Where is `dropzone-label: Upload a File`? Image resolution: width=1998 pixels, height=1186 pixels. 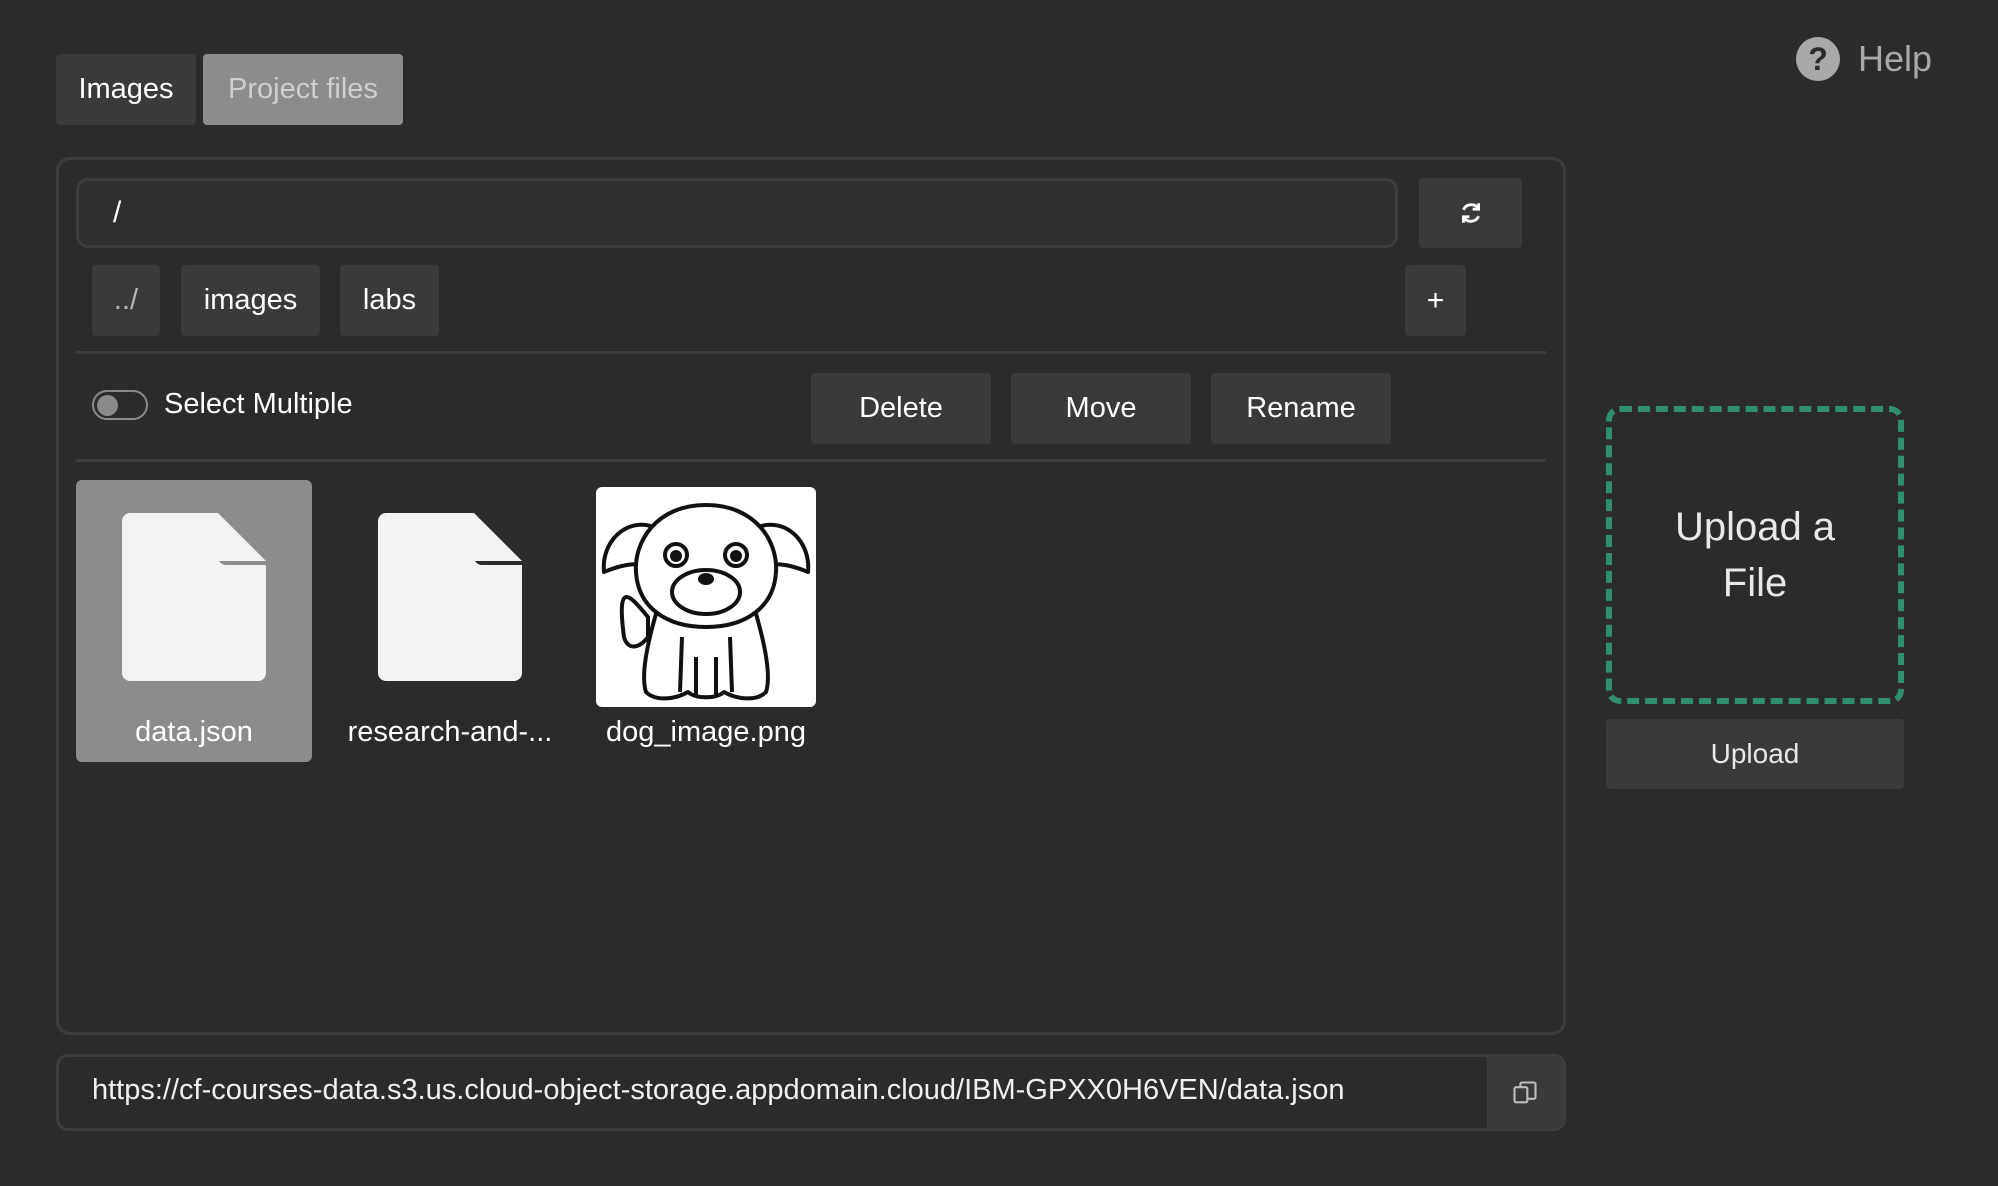
dropzone-label: Upload a File is located at coordinates (1755, 555).